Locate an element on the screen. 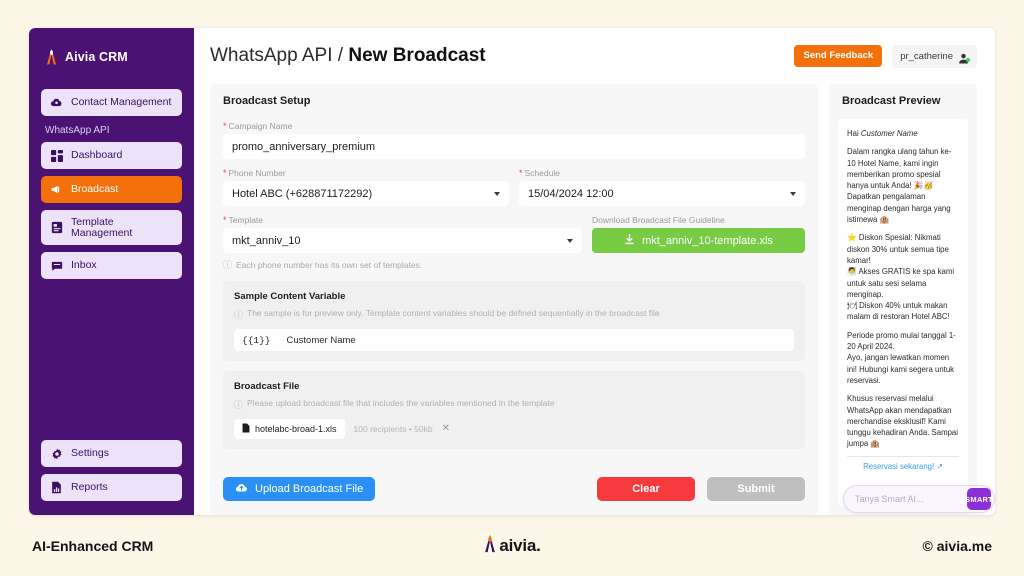 The height and width of the screenshot is (576, 1024). template-icon is located at coordinates (56, 227).